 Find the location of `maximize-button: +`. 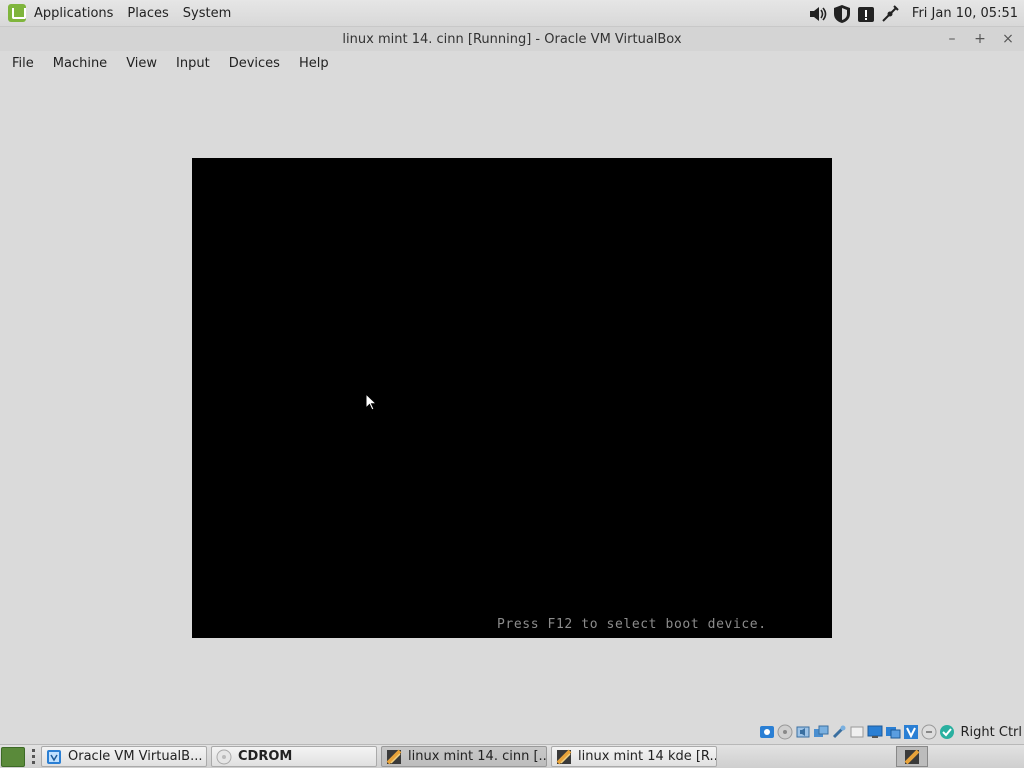

maximize-button: + is located at coordinates (980, 39).